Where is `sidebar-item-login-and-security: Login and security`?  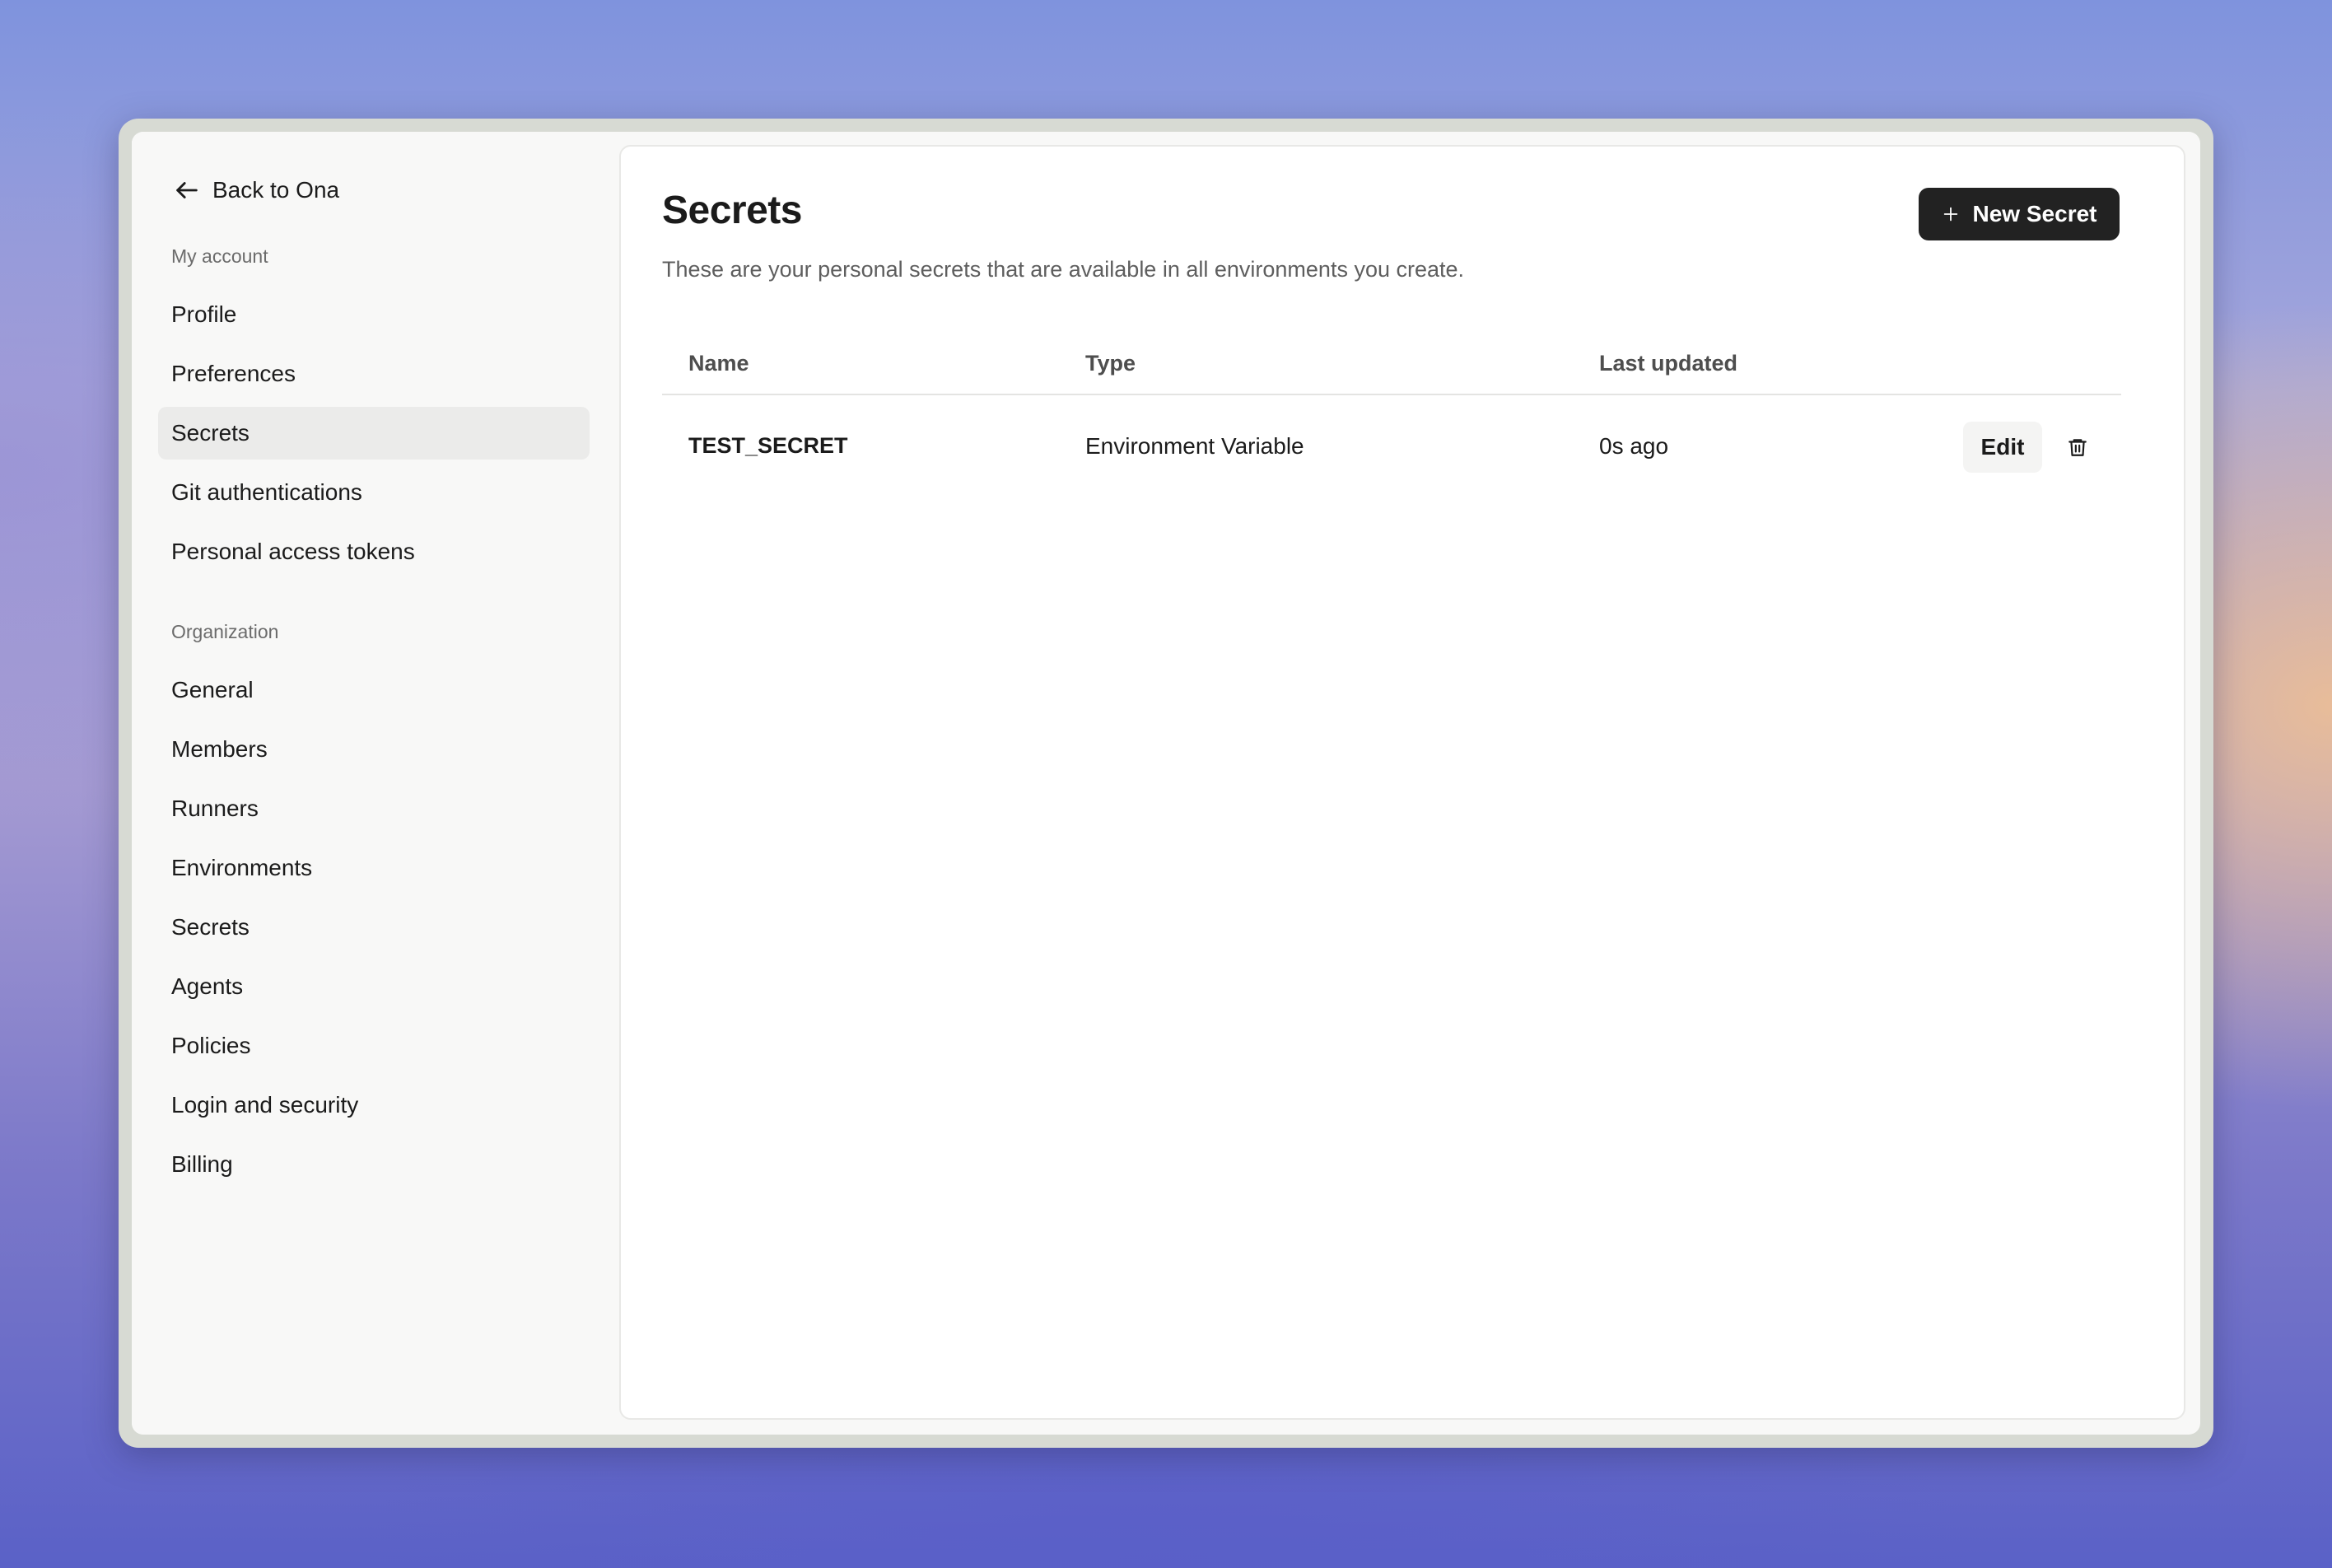 sidebar-item-login-and-security: Login and security is located at coordinates (374, 1105).